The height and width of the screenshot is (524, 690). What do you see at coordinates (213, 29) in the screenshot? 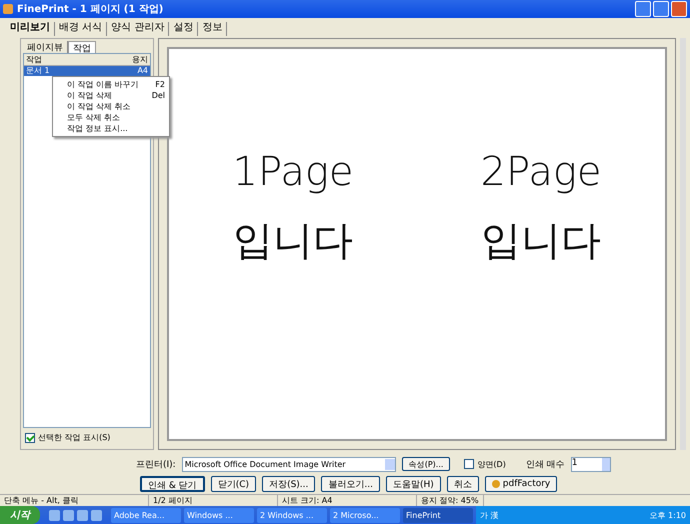
I see `tab: 정보` at bounding box center [213, 29].